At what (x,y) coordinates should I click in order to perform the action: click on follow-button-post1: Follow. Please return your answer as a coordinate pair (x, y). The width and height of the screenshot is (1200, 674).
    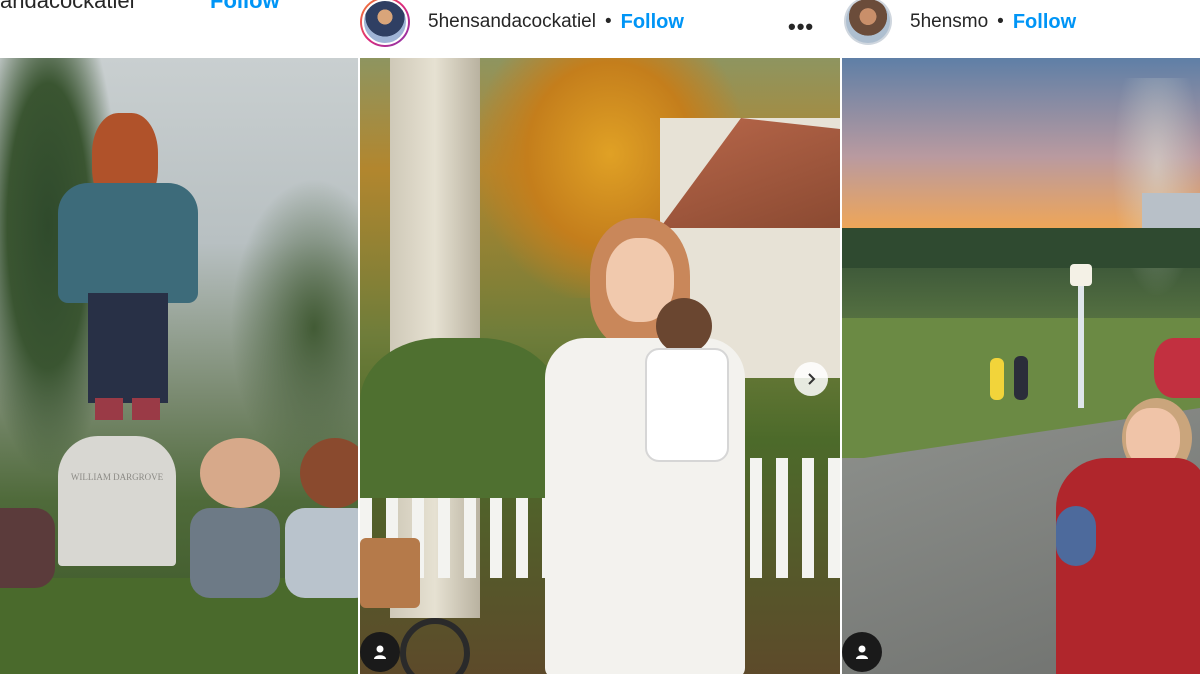
    Looking at the image, I should click on (245, 7).